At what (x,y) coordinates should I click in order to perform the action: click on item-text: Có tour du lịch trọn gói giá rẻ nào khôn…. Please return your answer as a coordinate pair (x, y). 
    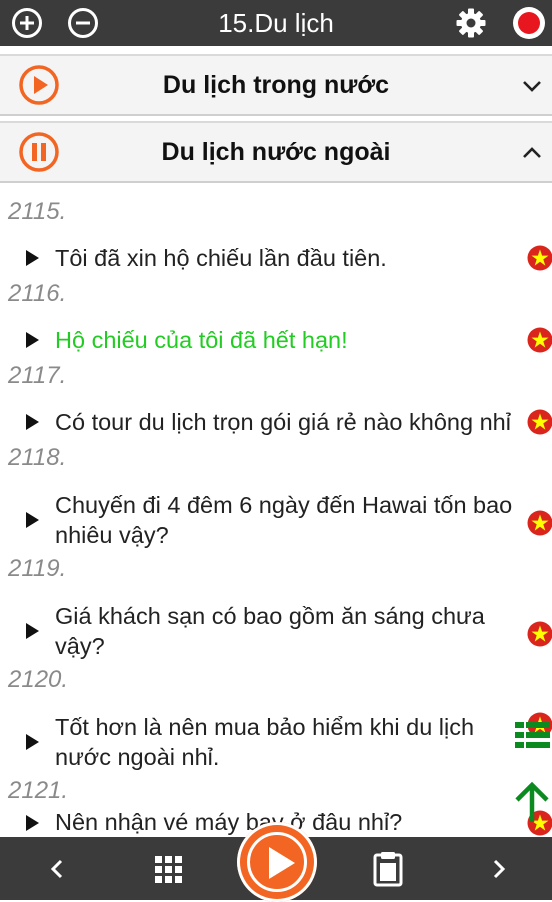
    Looking at the image, I should click on (291, 422).